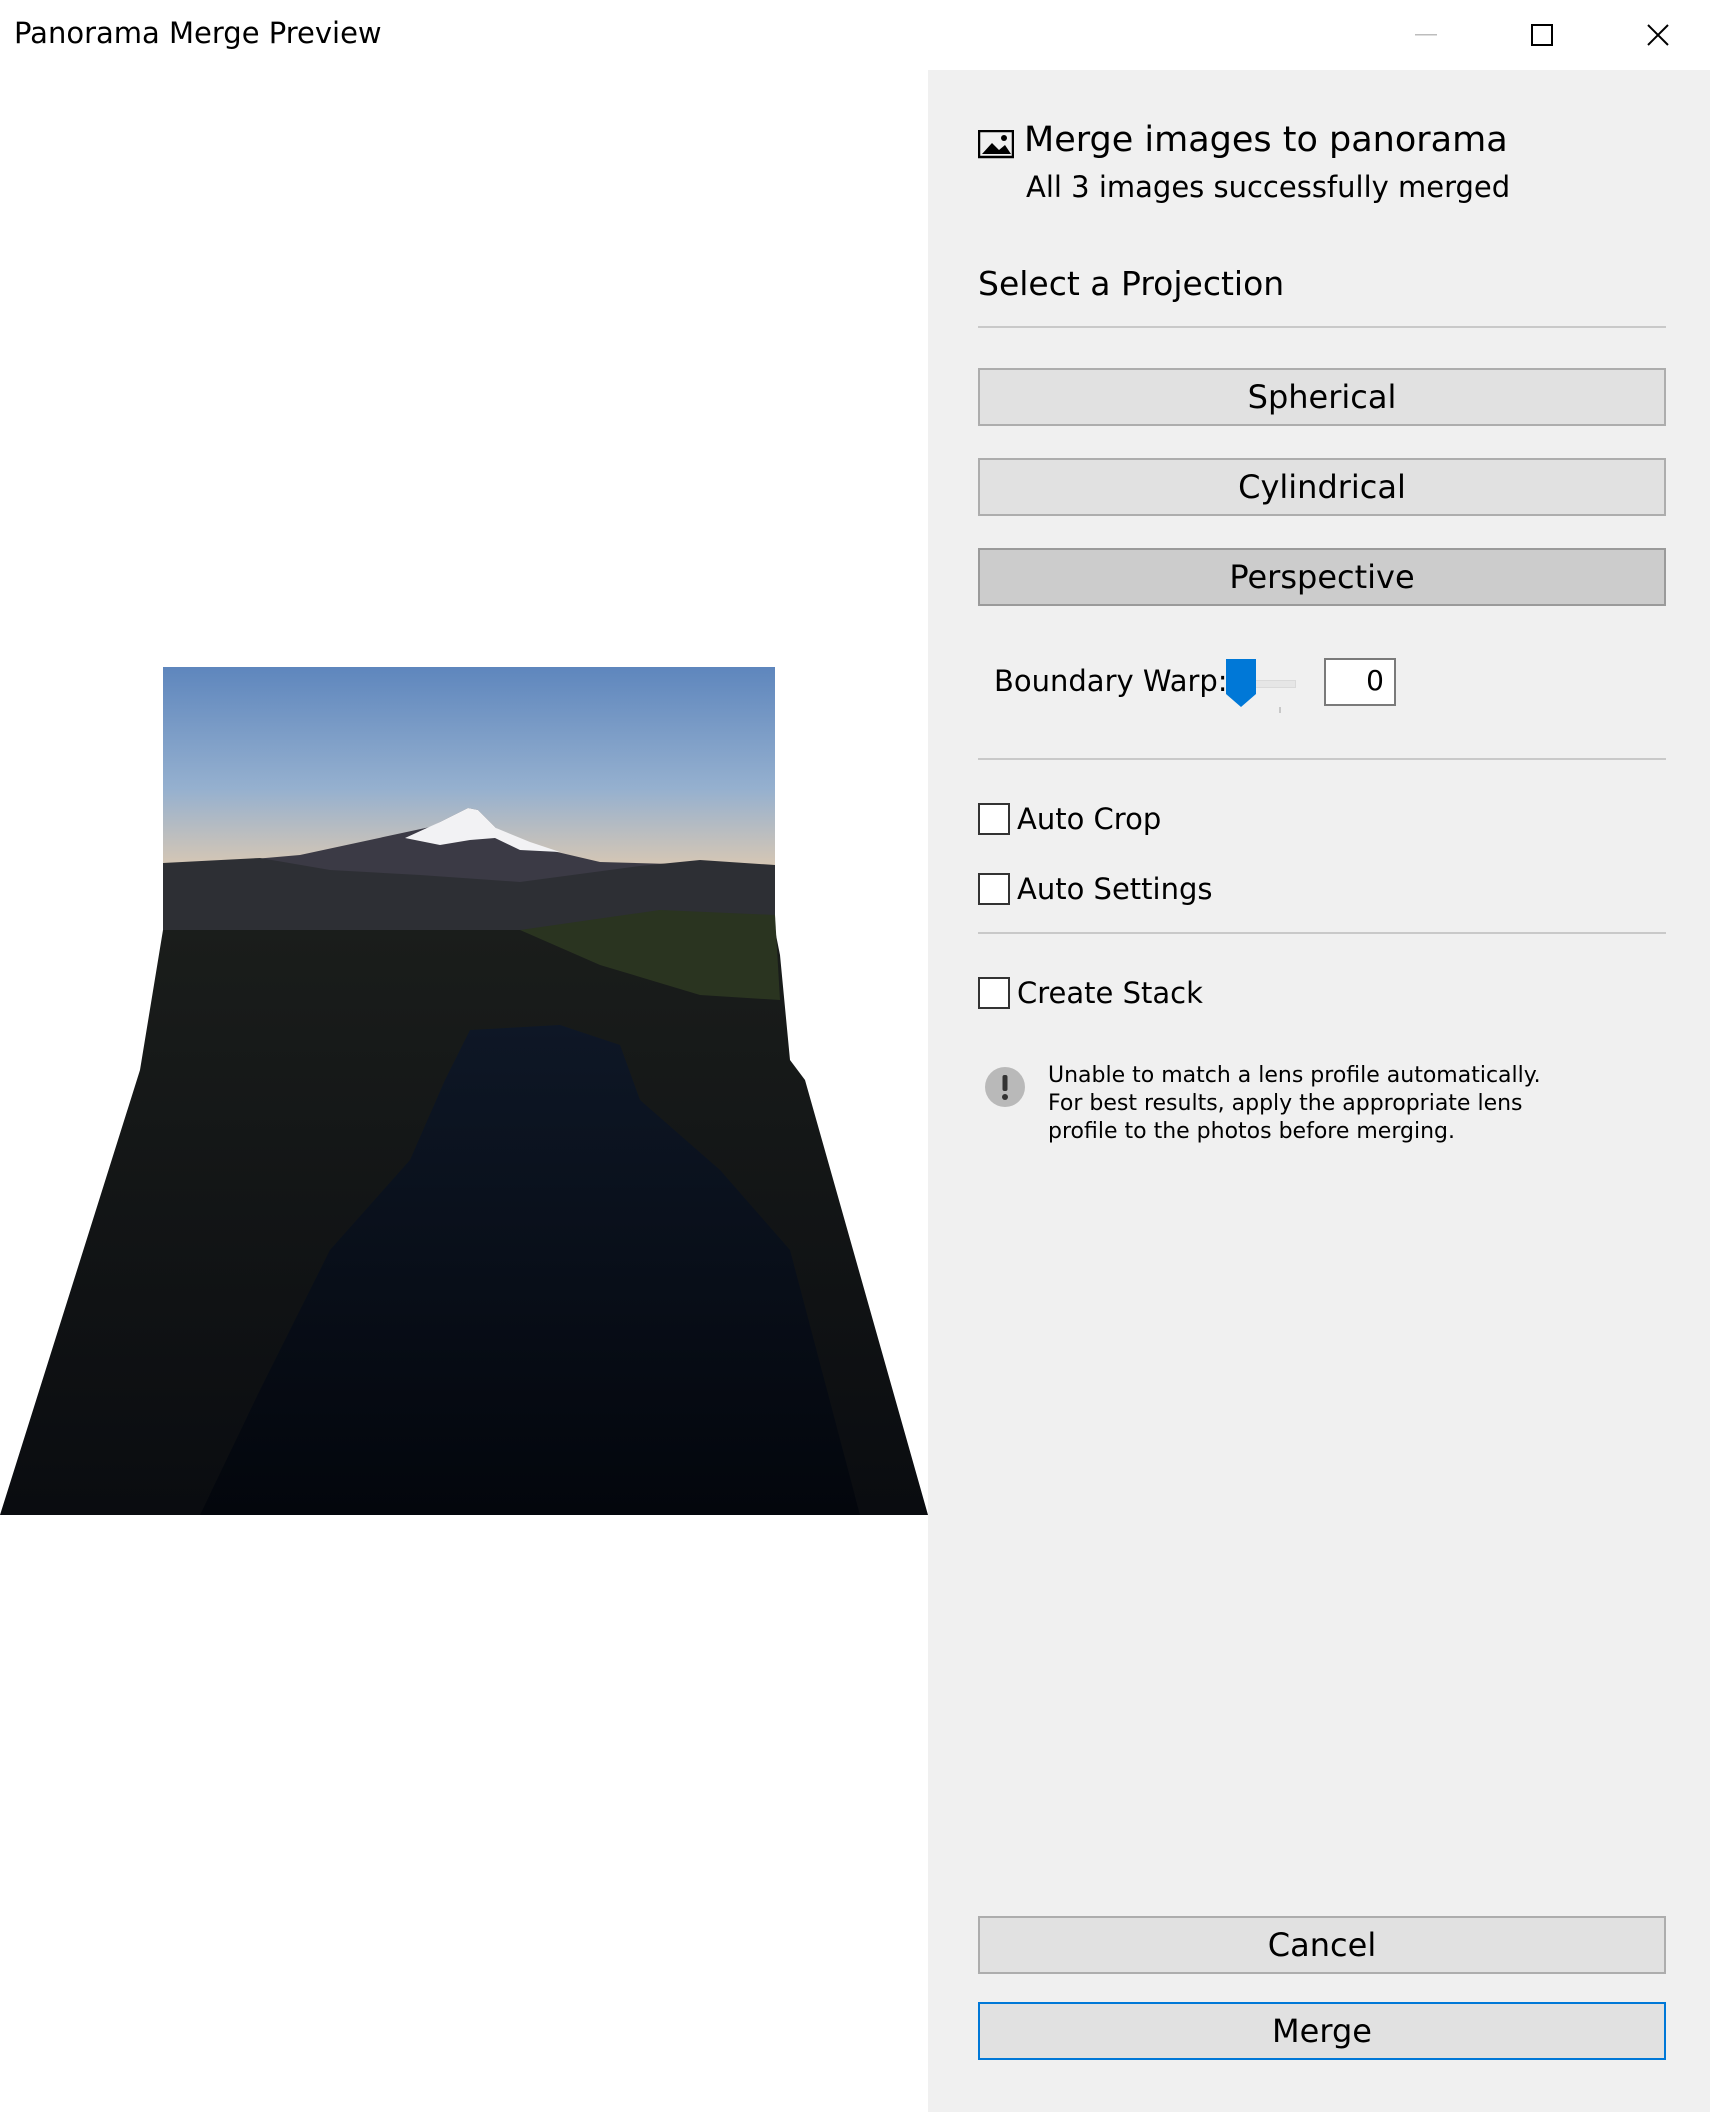 Image resolution: width=1710 pixels, height=2112 pixels. What do you see at coordinates (1110, 993) in the screenshot?
I see `create-stack-label: Create Stack` at bounding box center [1110, 993].